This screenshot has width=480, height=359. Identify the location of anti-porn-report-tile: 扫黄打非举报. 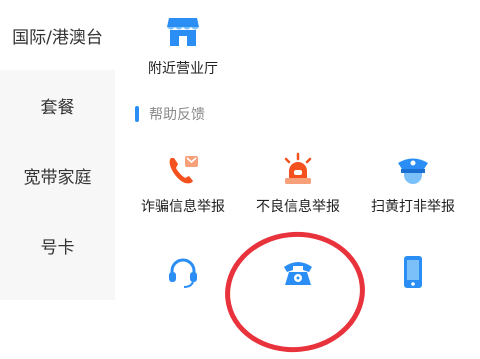
(413, 183).